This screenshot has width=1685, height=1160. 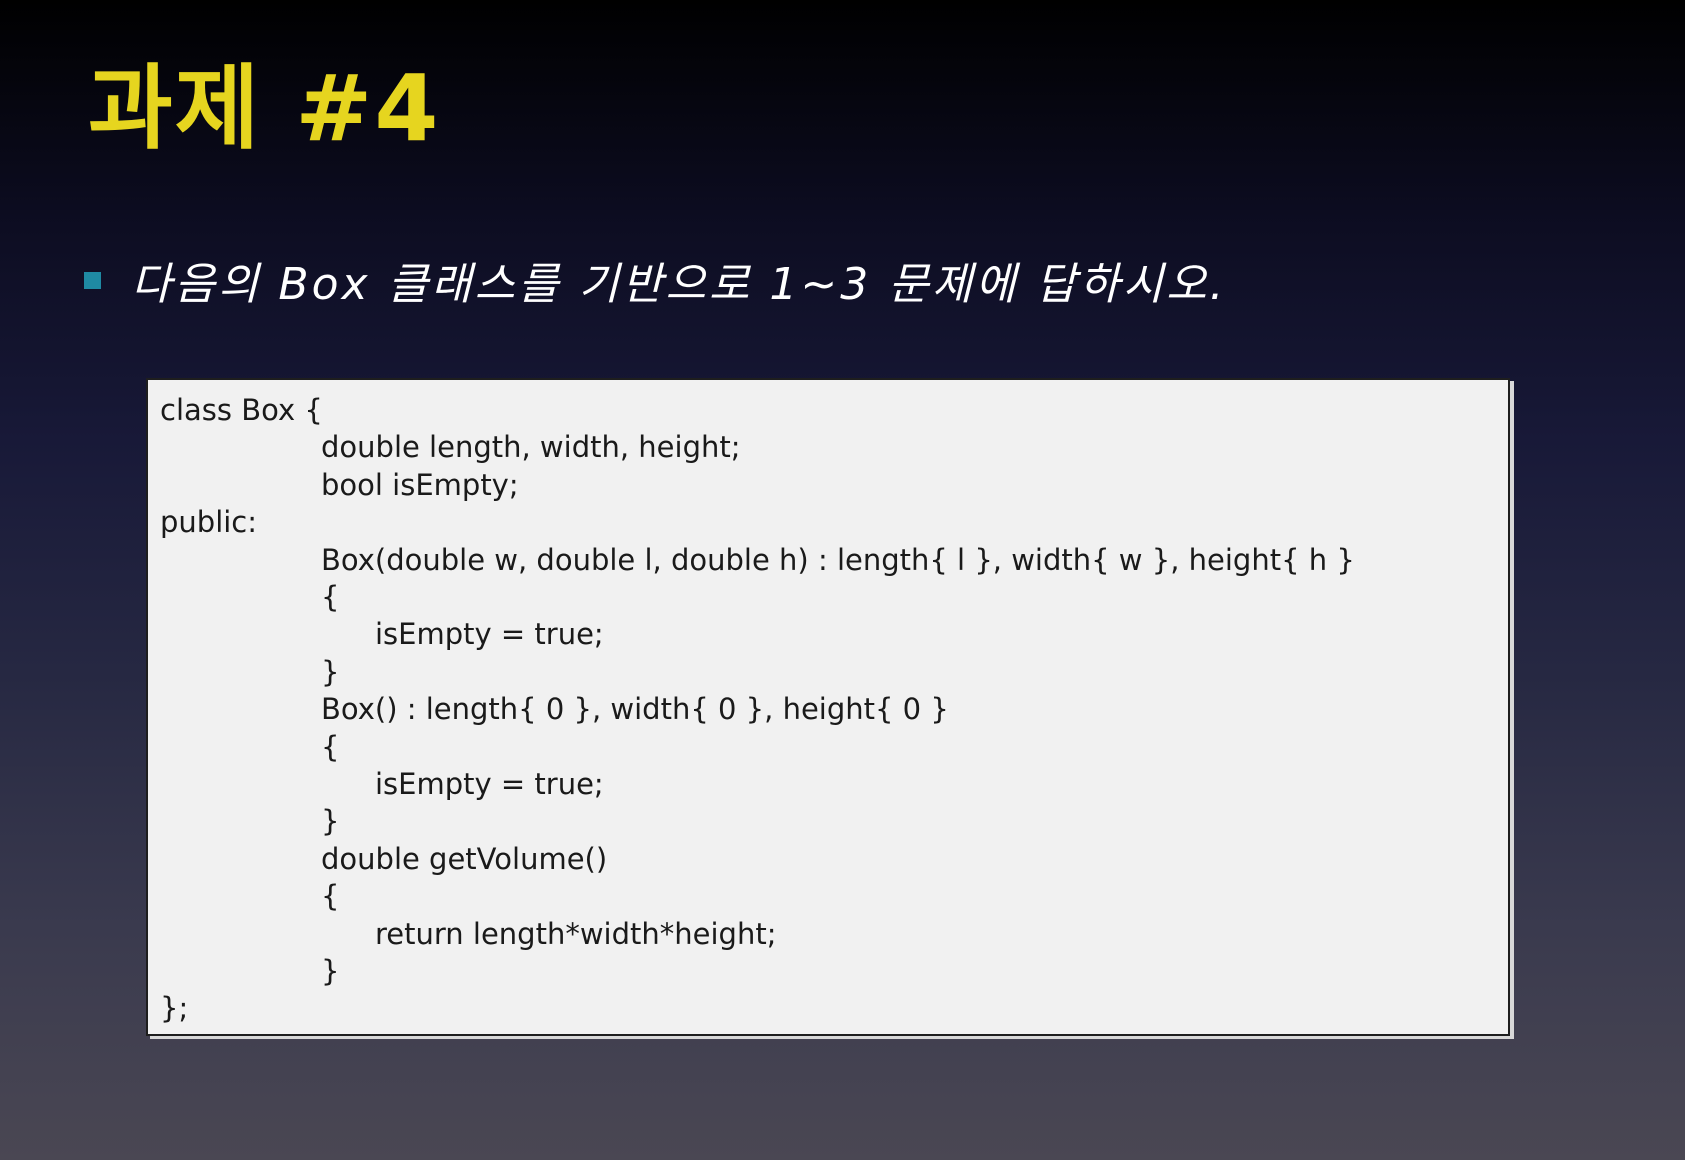 I want to click on bullet-square-icon, so click(x=92, y=280).